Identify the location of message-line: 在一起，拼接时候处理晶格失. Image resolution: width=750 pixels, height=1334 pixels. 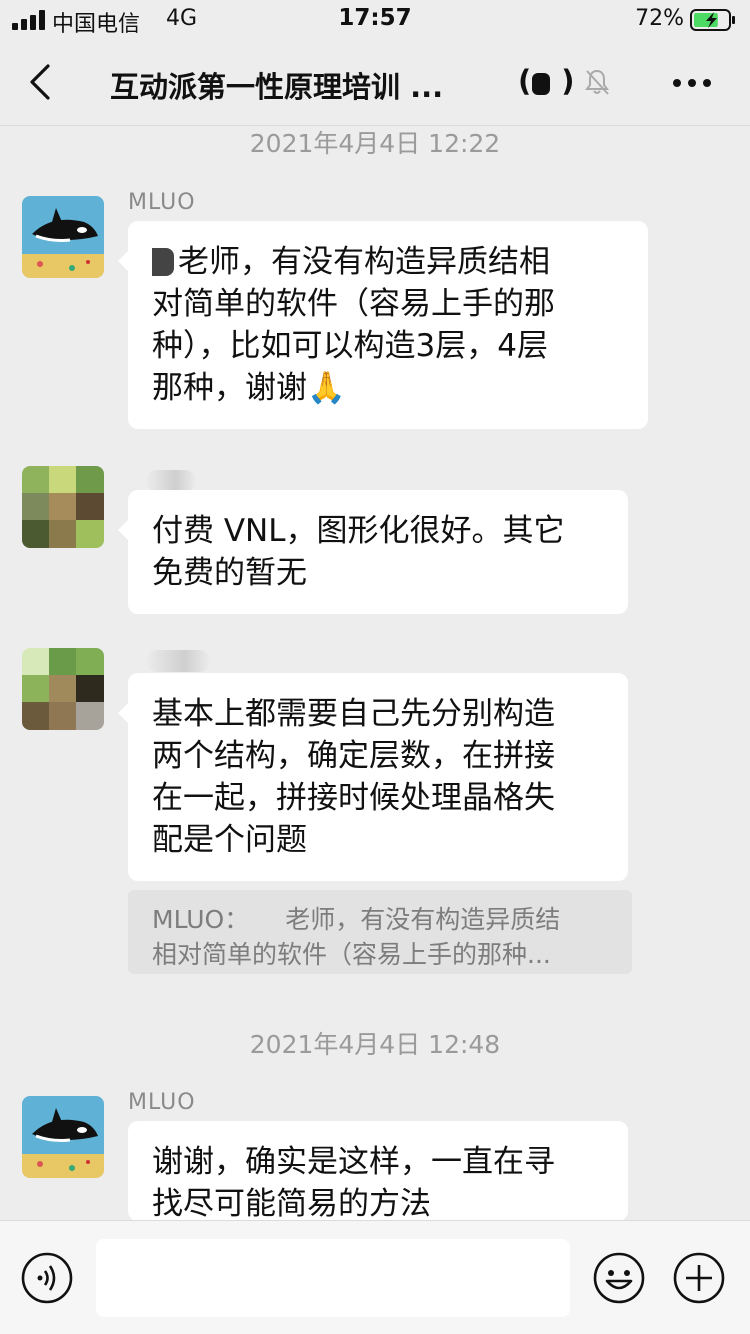
(353, 798).